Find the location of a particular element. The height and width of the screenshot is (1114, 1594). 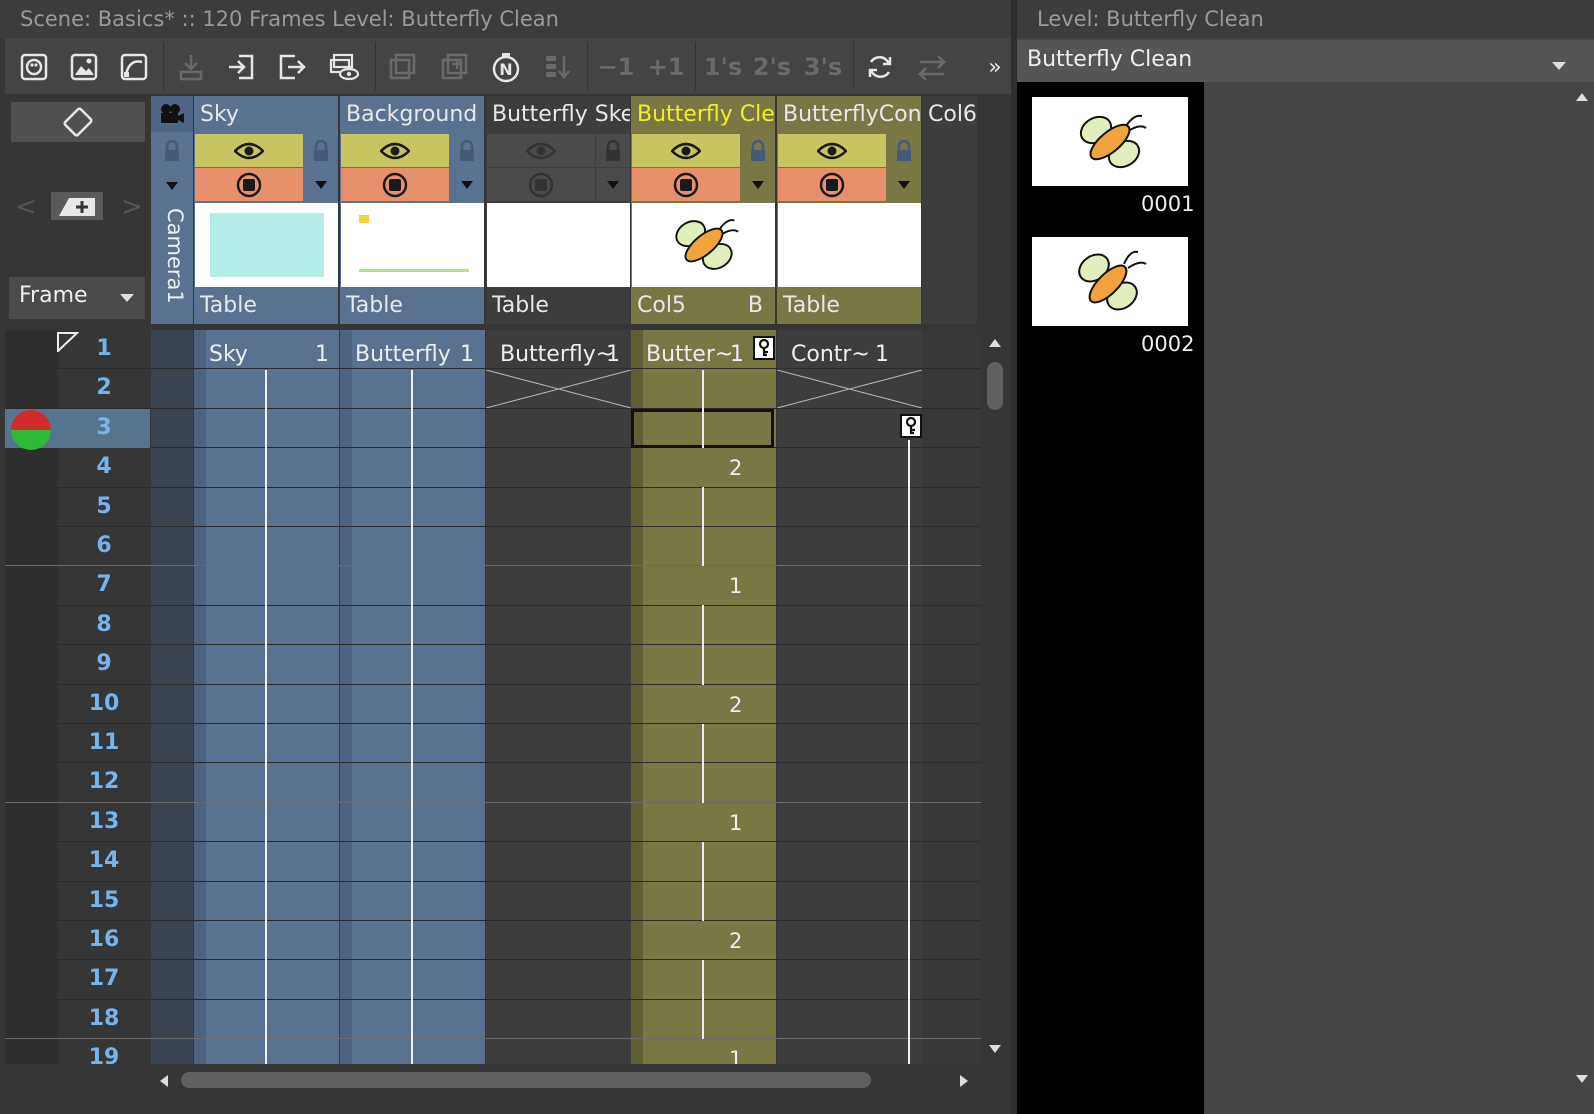

frame-number: 15 is located at coordinates (104, 900).